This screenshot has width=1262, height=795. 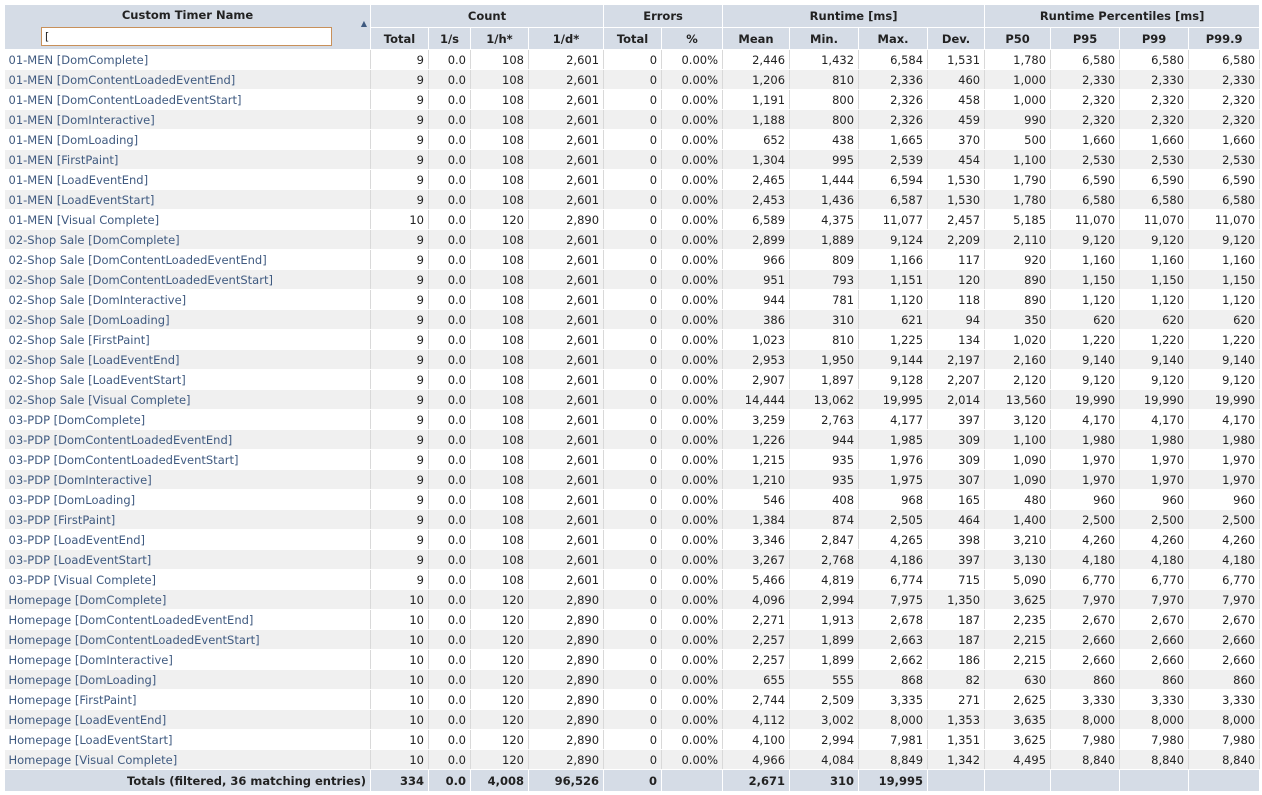 I want to click on column-header-runtime-mean: Mean, so click(x=756, y=38).